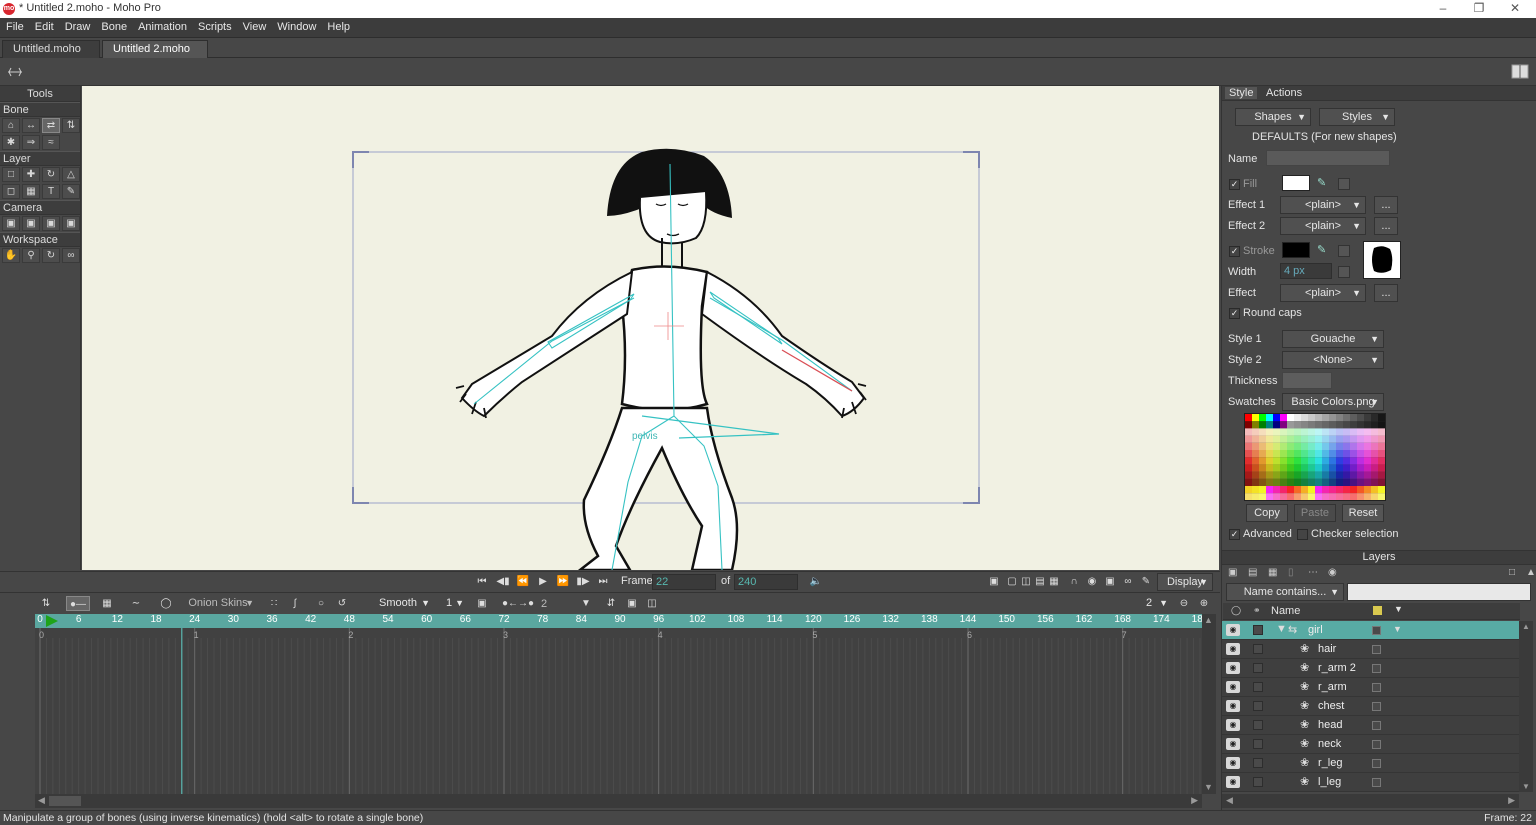  I want to click on stroke-color-swatch, so click(1296, 250).